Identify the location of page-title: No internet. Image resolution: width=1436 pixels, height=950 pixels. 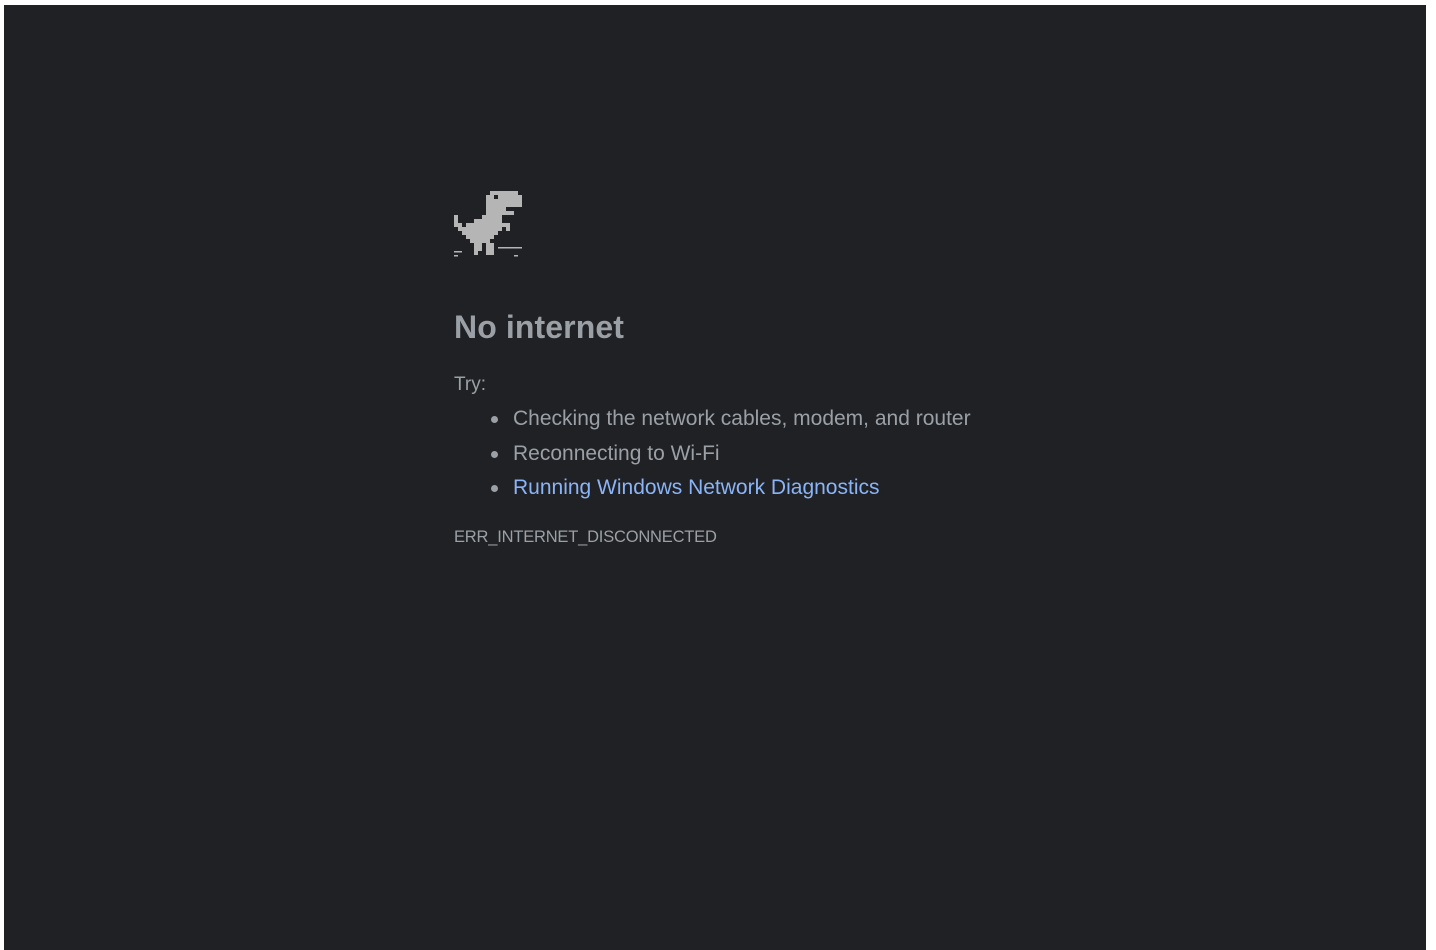
(539, 327).